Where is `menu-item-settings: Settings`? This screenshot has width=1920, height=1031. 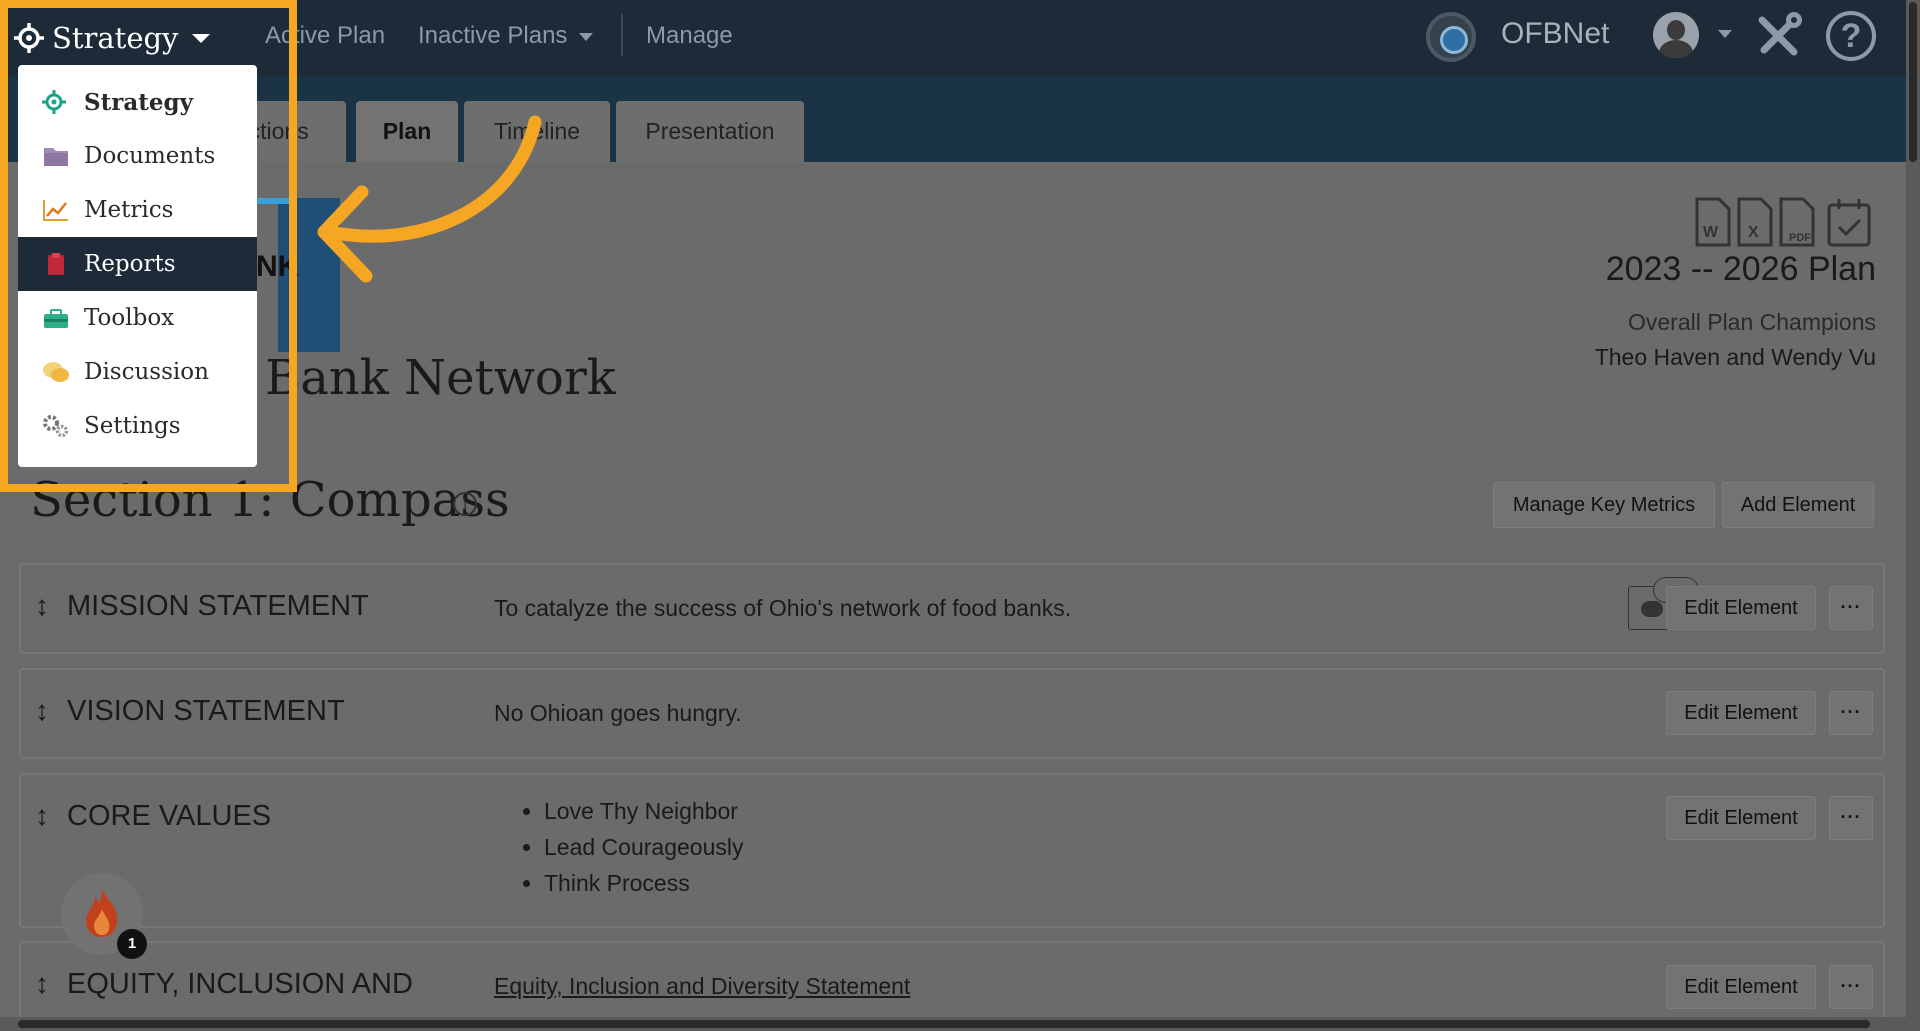
menu-item-settings: Settings is located at coordinates (137, 426).